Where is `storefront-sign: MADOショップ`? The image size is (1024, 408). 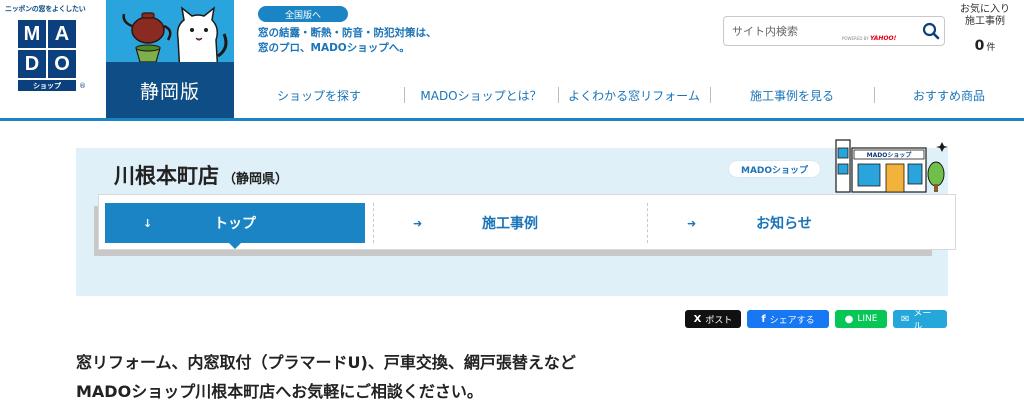 storefront-sign: MADOショップ is located at coordinates (890, 155).